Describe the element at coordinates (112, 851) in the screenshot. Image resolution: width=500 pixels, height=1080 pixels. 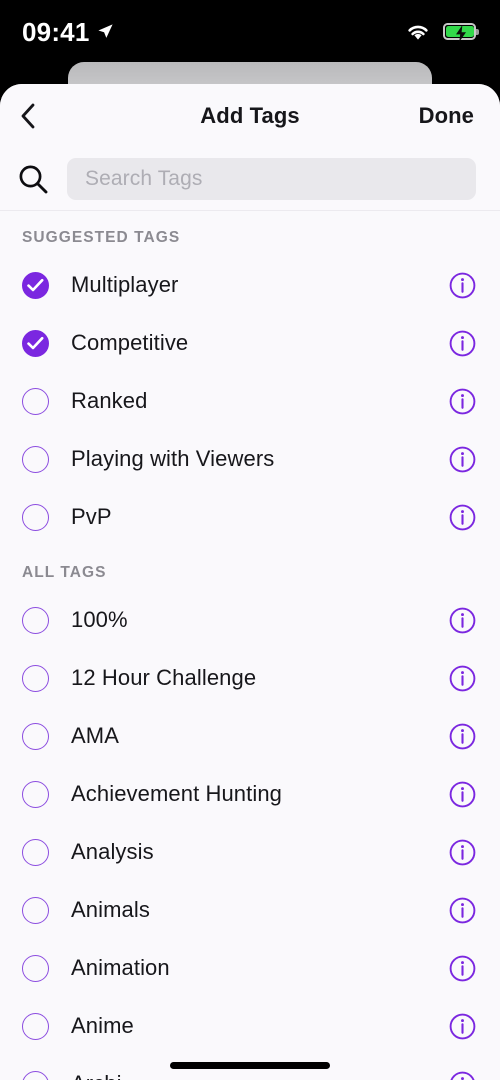
I see `tag-label: Analysis` at that location.